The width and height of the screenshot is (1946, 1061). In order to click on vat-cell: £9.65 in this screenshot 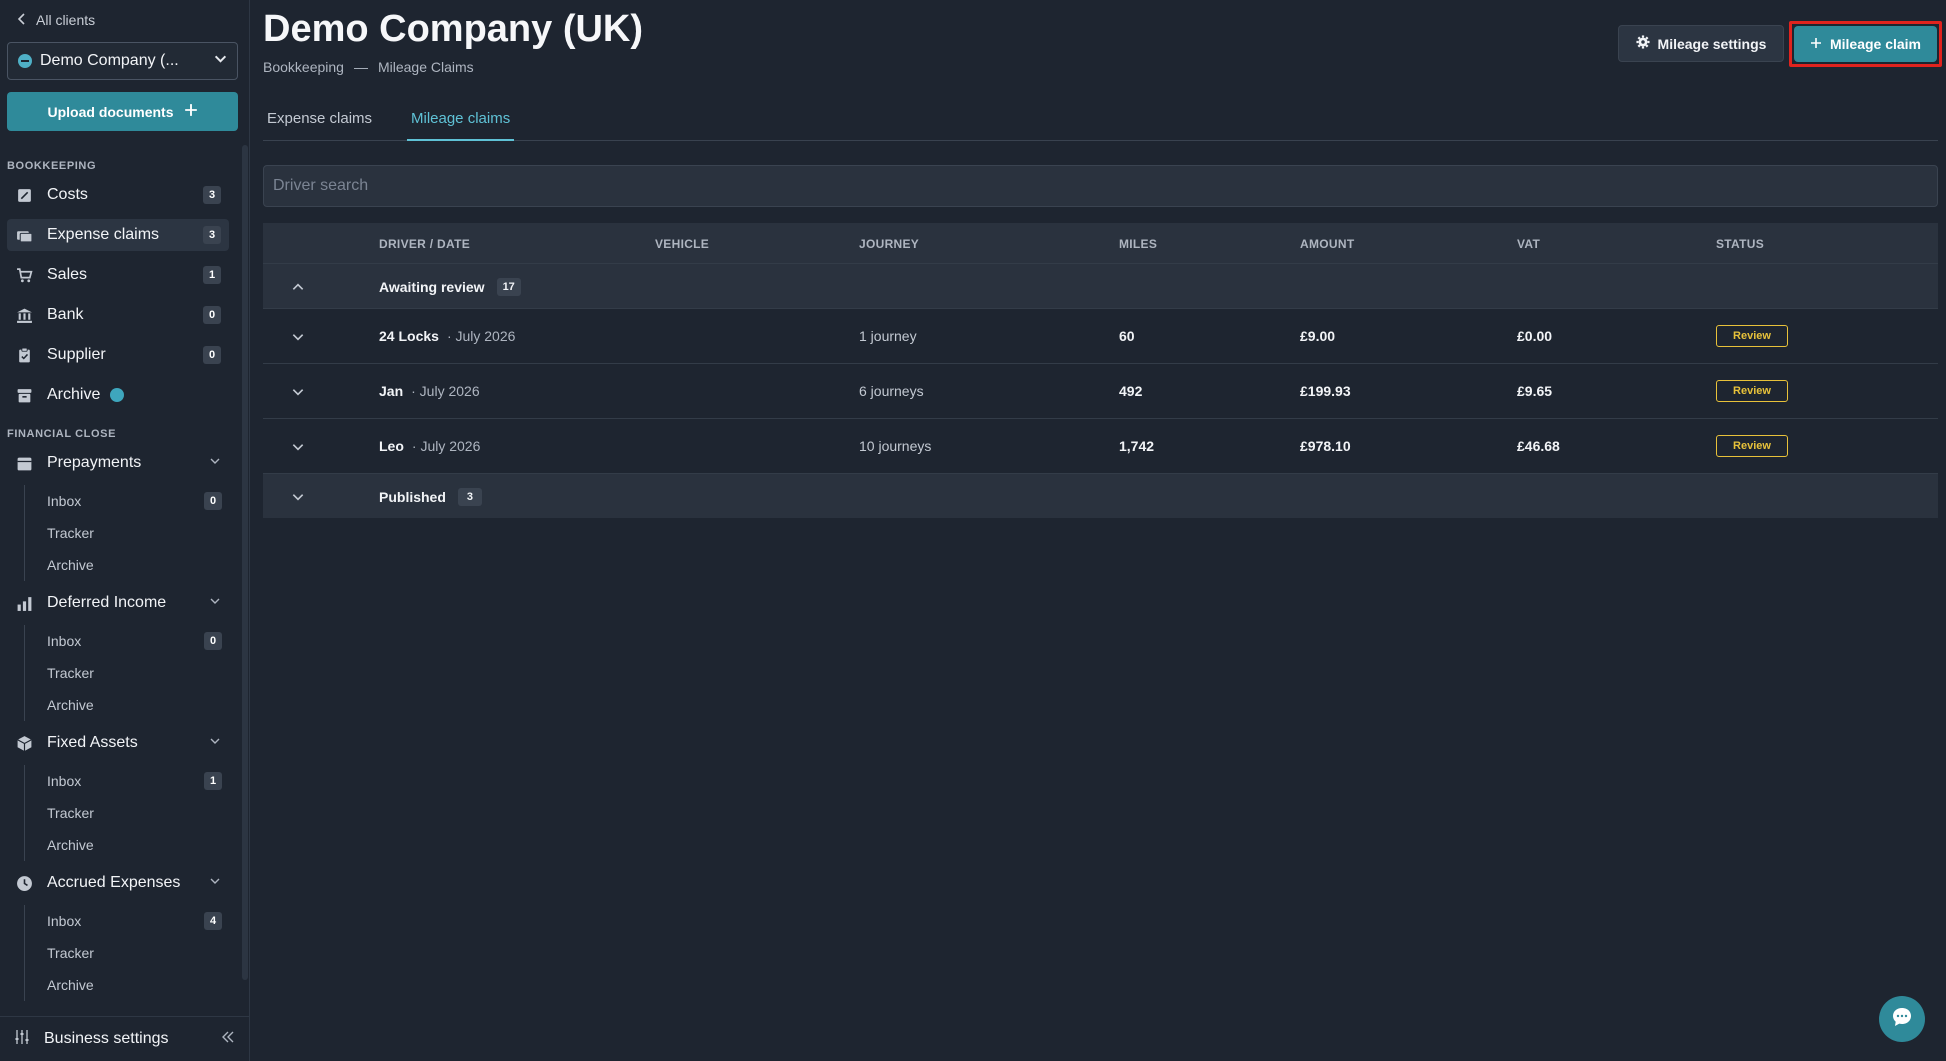, I will do `click(1535, 391)`.